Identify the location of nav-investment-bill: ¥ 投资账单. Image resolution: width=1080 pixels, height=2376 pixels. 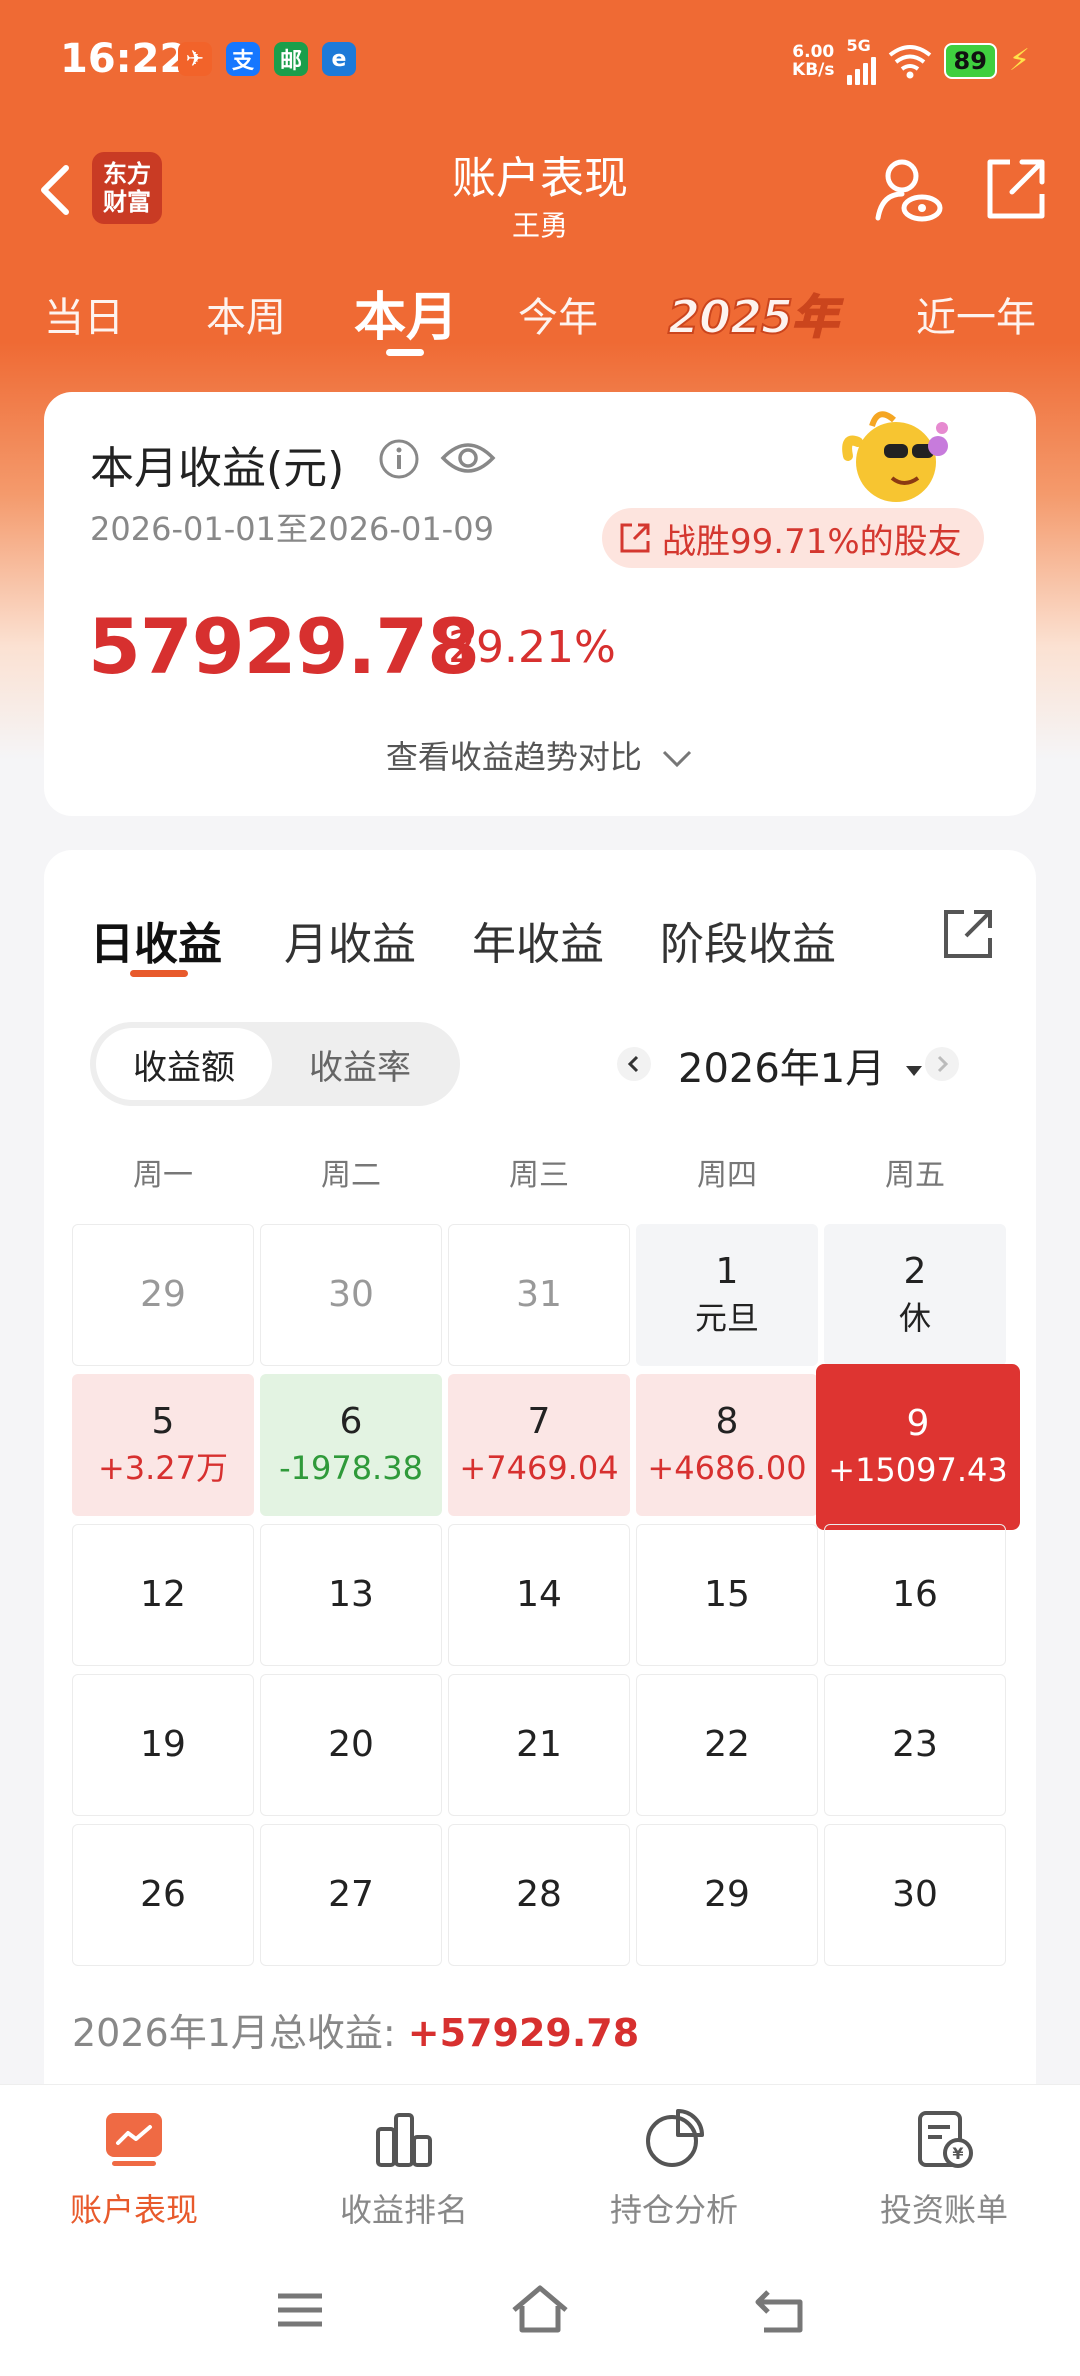
(944, 2169).